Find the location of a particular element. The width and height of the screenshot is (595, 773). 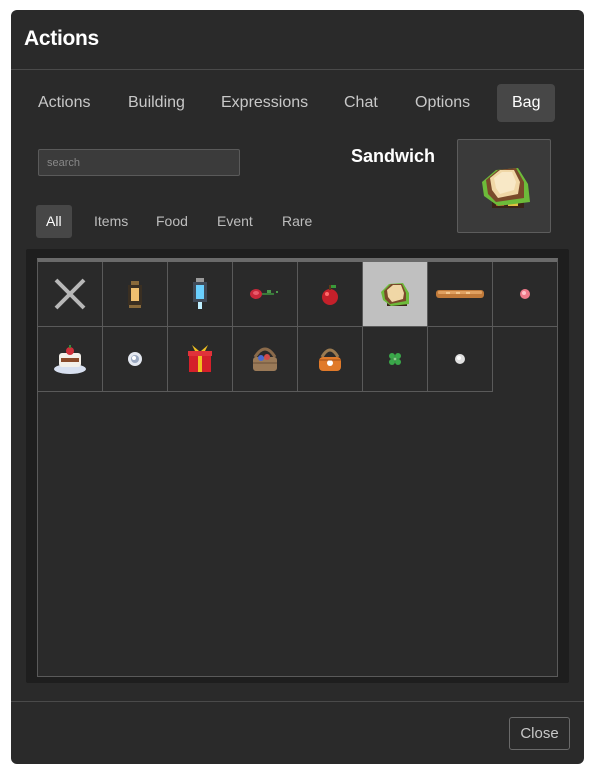

pink-orb-icon is located at coordinates (525, 294).